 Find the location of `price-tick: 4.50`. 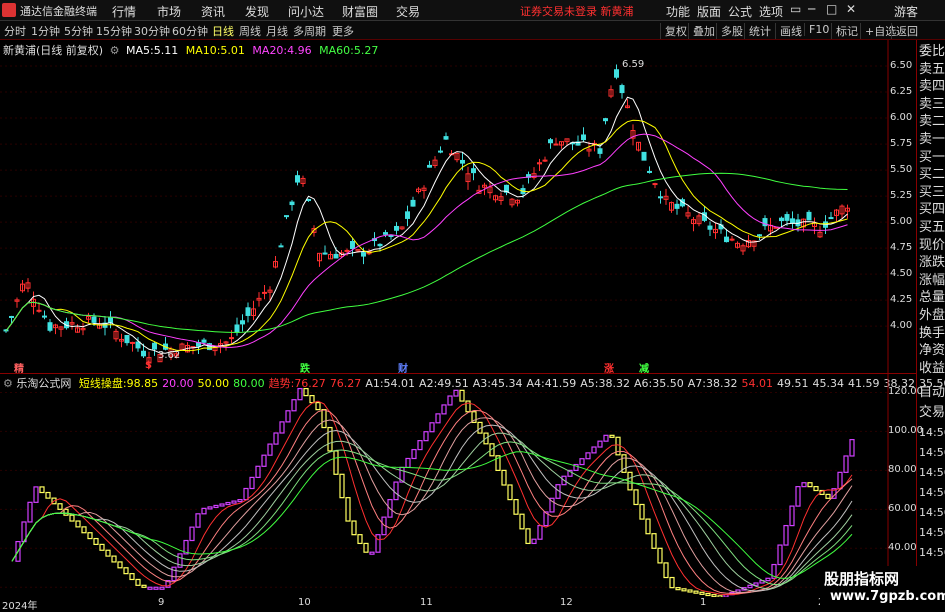

price-tick: 4.50 is located at coordinates (901, 274).